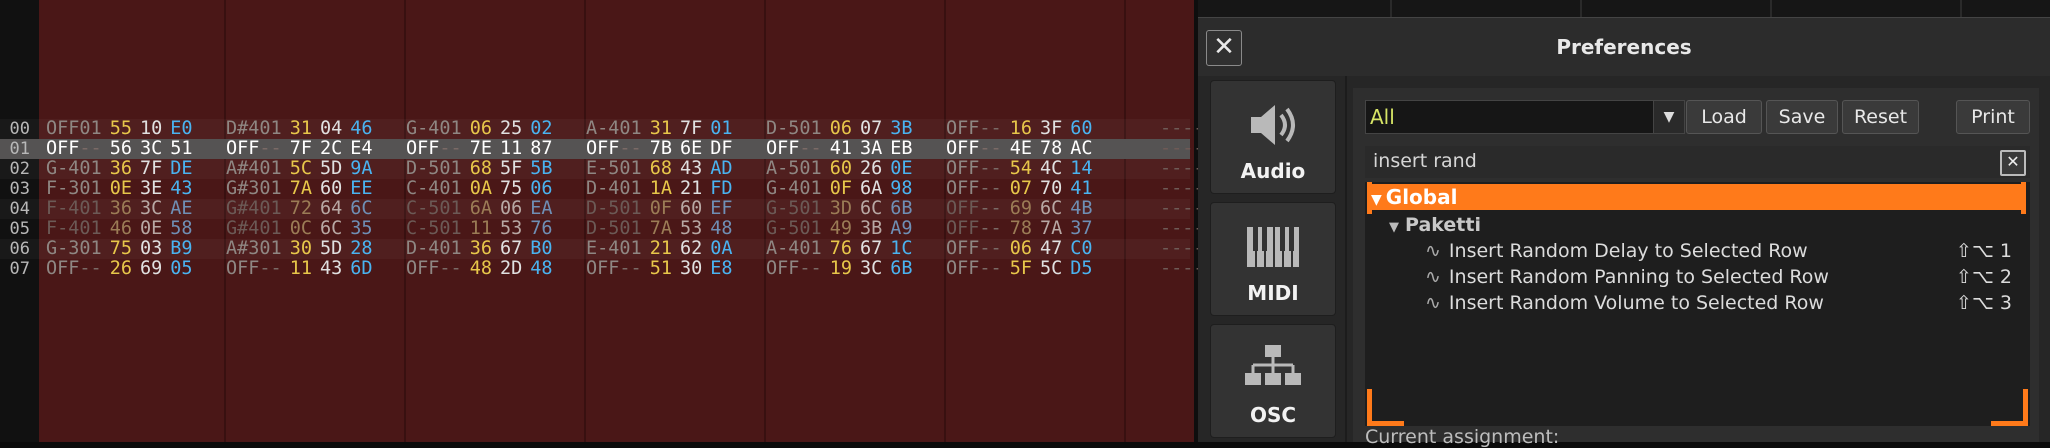 The width and height of the screenshot is (2050, 448). What do you see at coordinates (541, 228) in the screenshot?
I see `delay-value: 76` at bounding box center [541, 228].